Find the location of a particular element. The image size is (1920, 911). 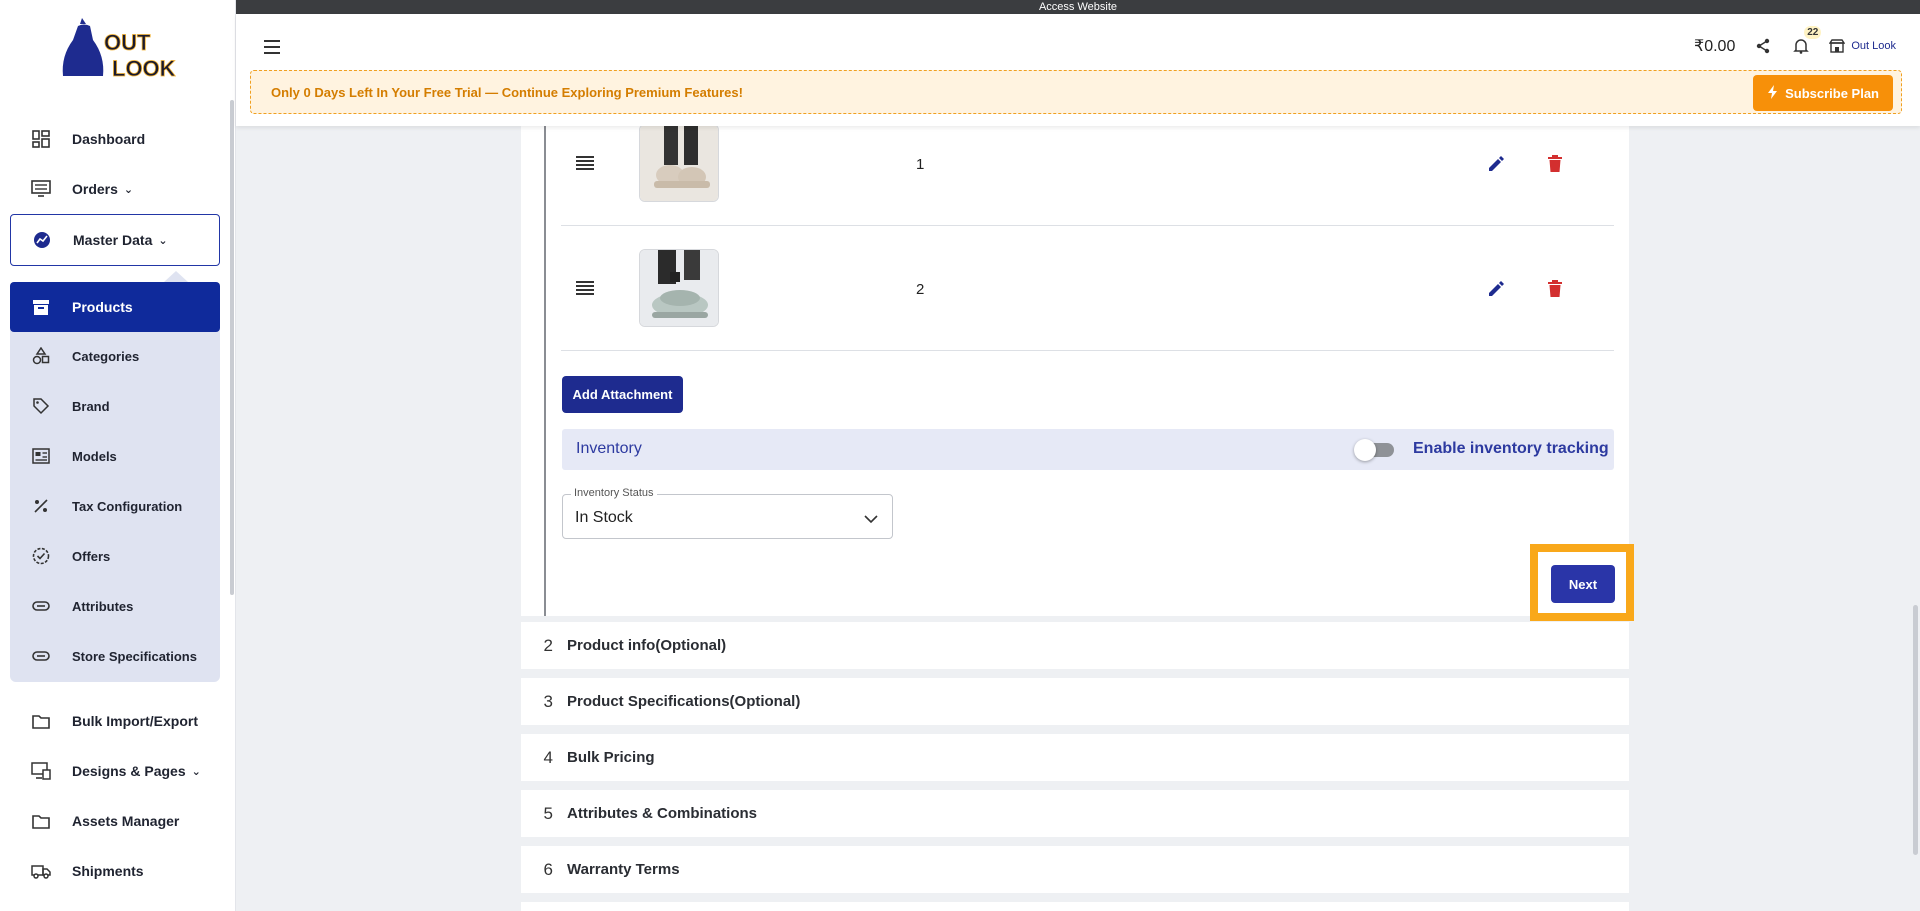

inventory-status-select: Inventory Status In Stock is located at coordinates (727, 513).